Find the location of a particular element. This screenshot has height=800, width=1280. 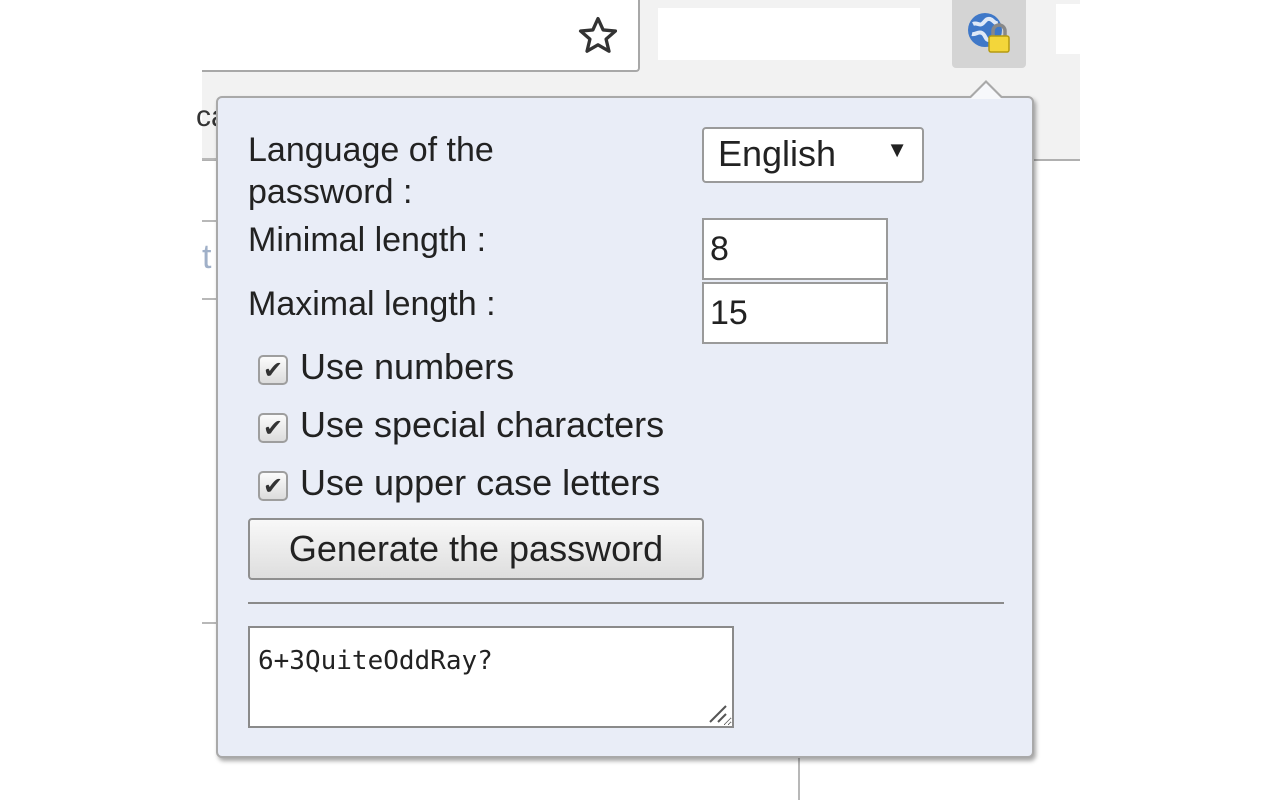

min-length-label: Minimal length : is located at coordinates (367, 240).